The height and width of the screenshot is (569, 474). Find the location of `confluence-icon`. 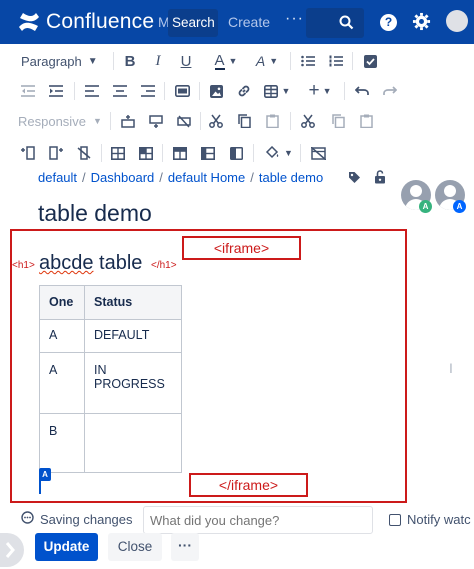

confluence-icon is located at coordinates (29, 22).